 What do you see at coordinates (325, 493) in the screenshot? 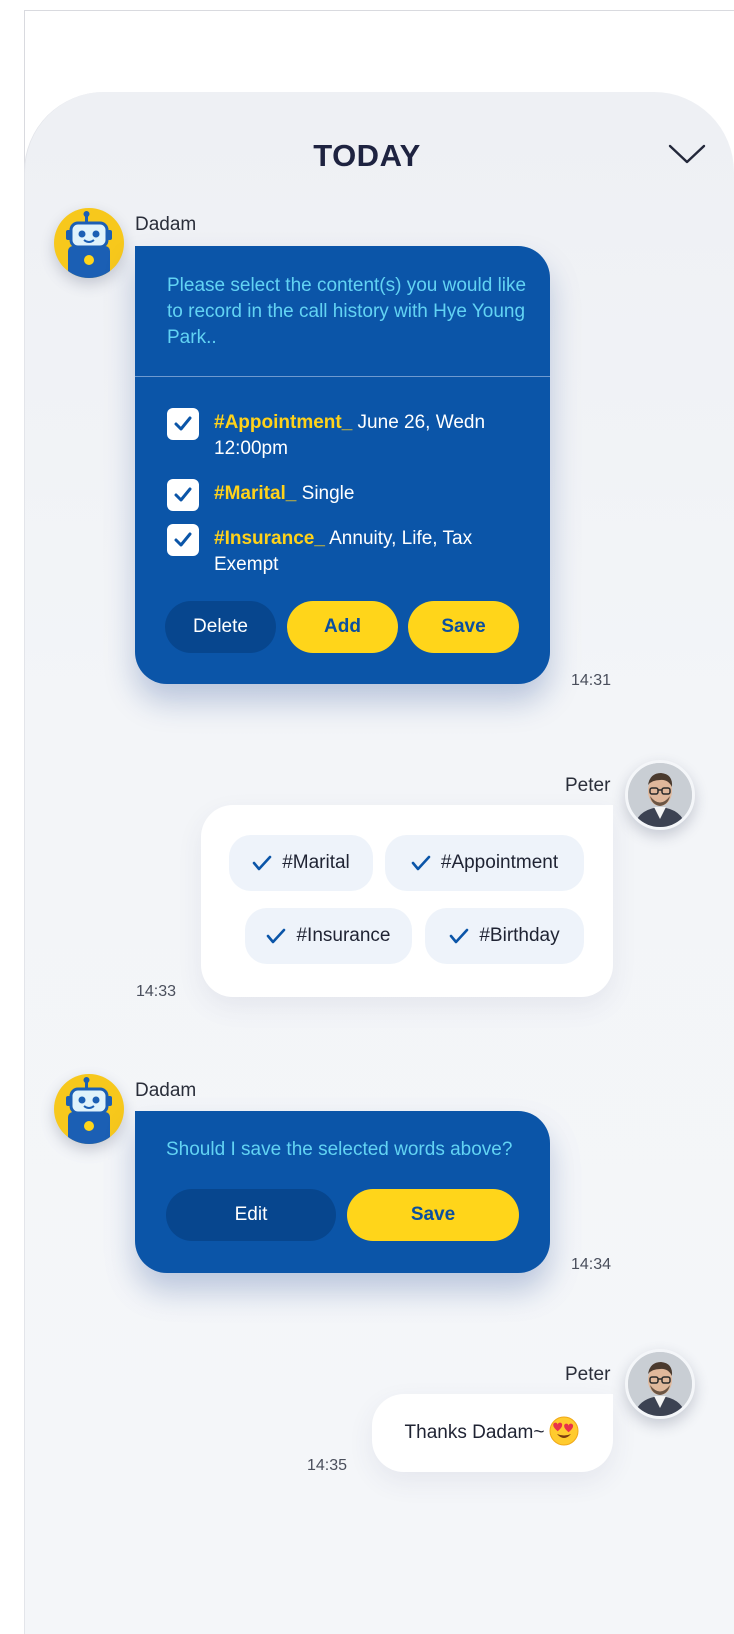
I see `option-value: Single` at bounding box center [325, 493].